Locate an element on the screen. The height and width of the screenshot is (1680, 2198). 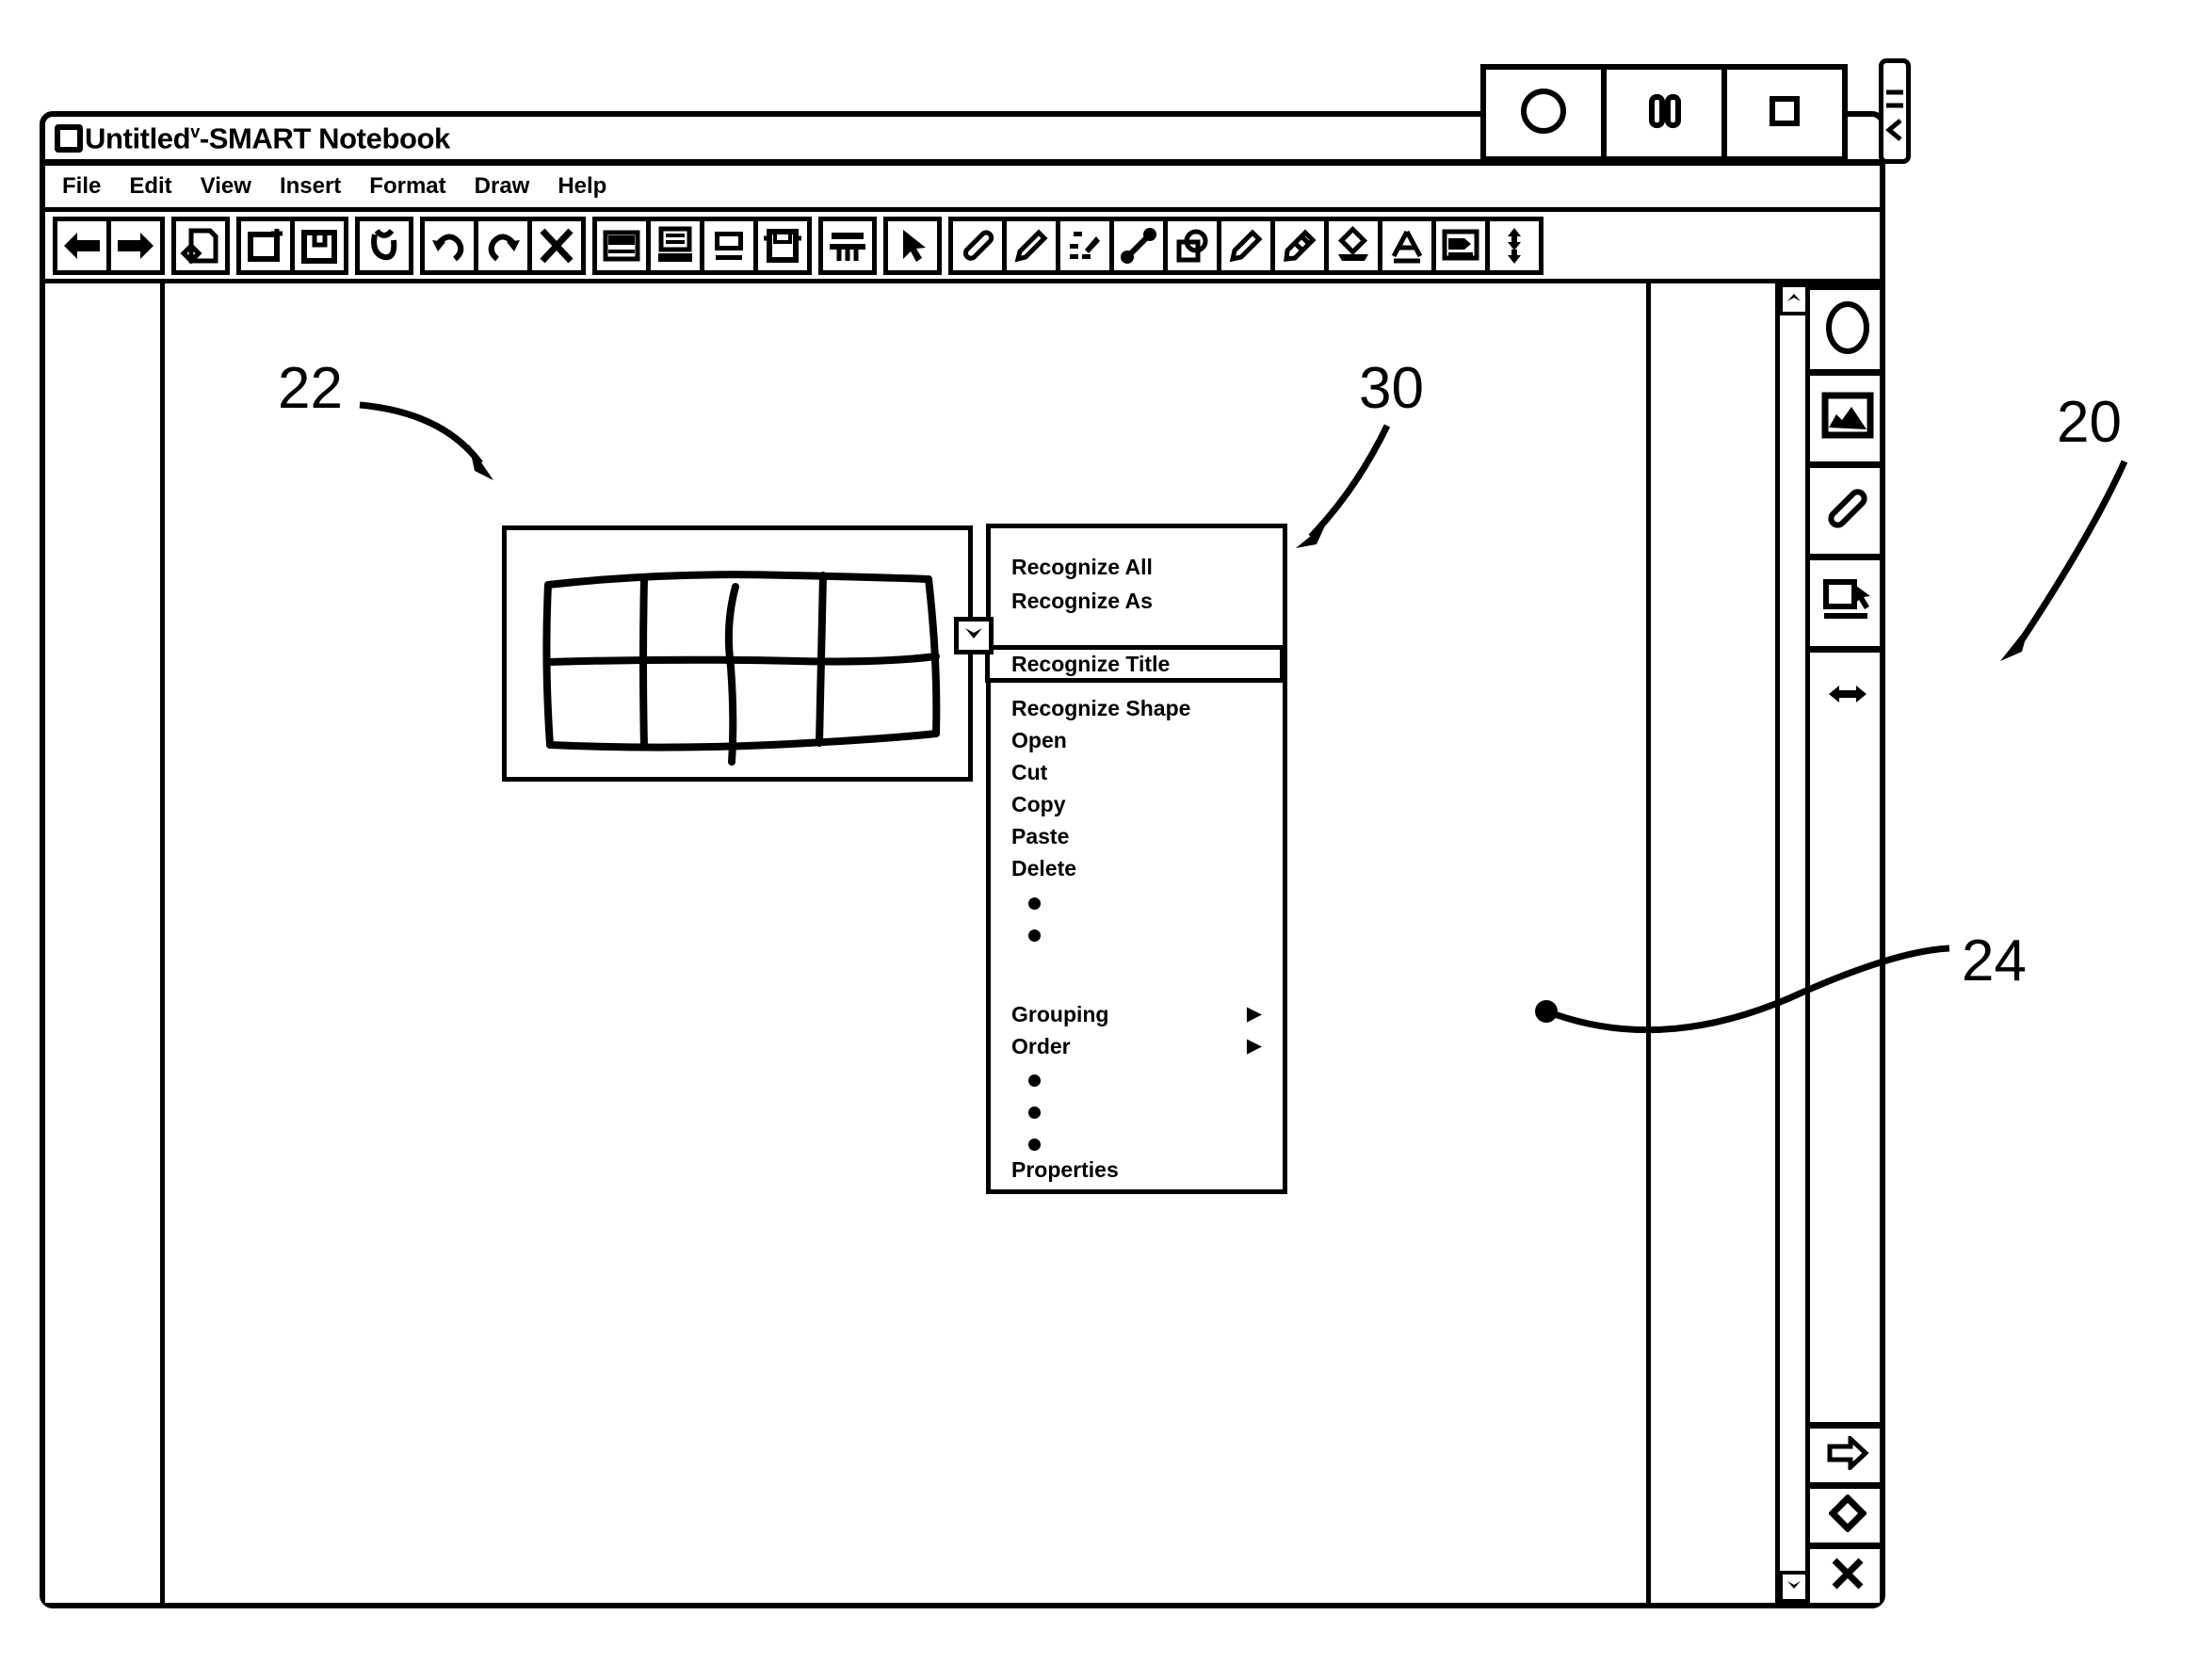
new-page-button is located at coordinates (265, 246).